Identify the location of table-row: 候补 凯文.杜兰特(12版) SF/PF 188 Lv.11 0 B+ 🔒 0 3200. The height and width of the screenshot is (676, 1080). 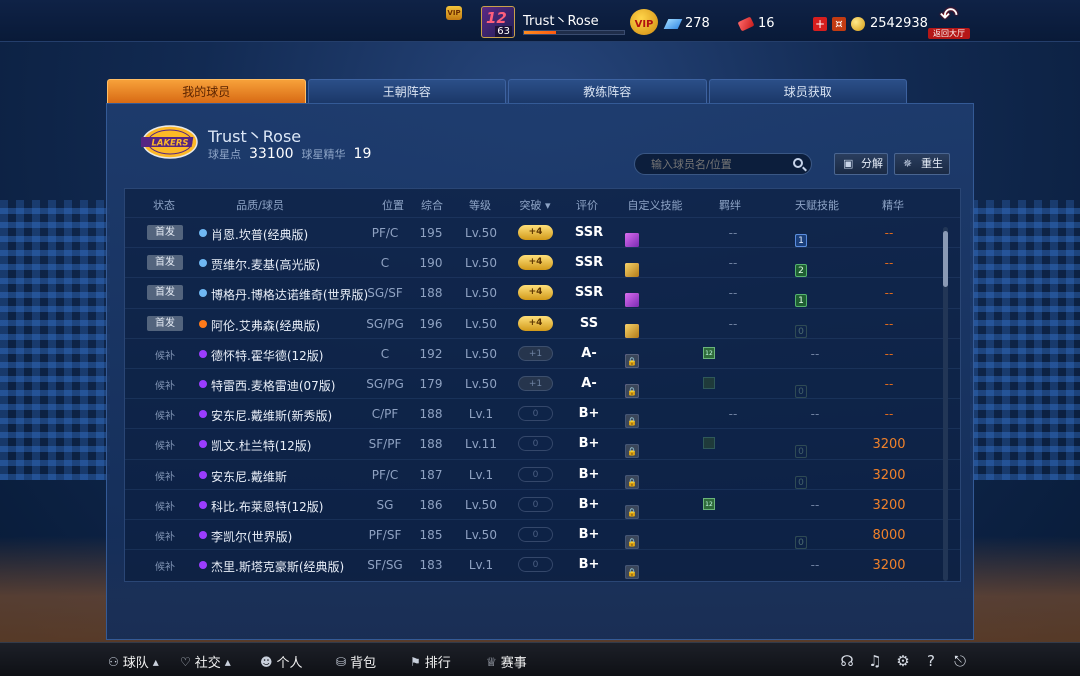
(542, 443).